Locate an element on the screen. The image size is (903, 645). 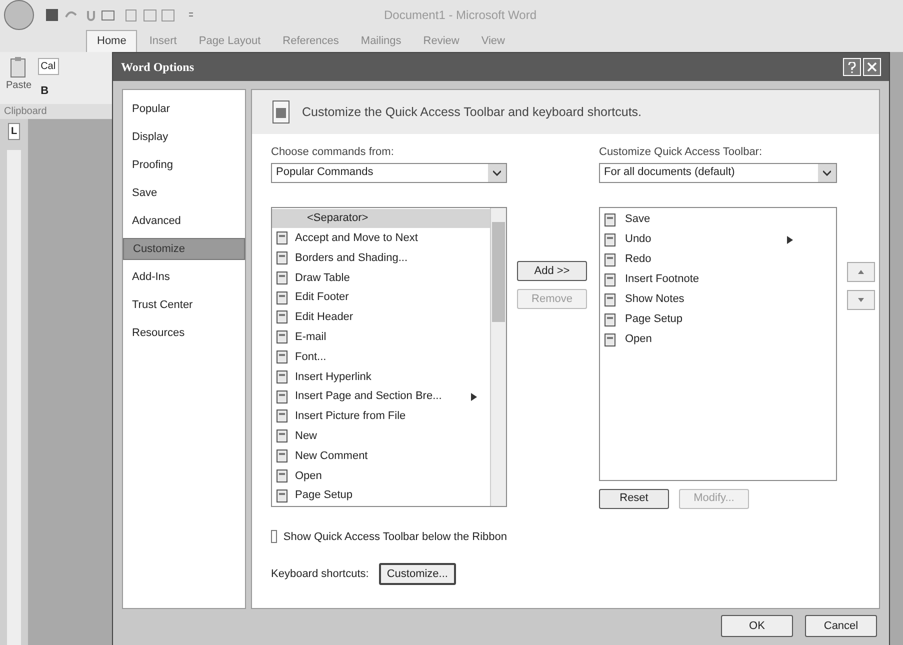
command-label: E-mail is located at coordinates (310, 337).